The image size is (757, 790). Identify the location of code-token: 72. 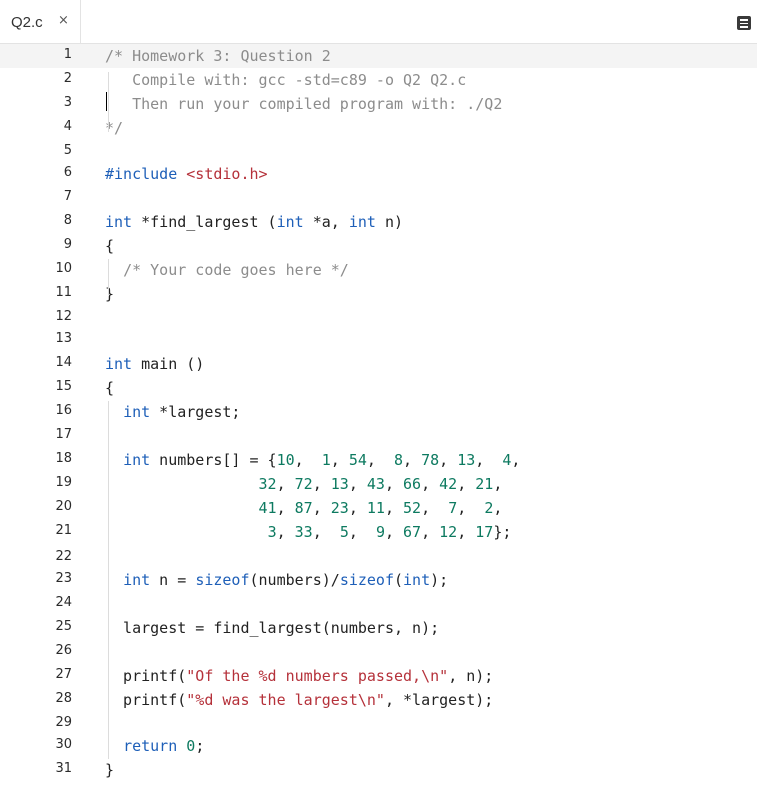
(303, 484).